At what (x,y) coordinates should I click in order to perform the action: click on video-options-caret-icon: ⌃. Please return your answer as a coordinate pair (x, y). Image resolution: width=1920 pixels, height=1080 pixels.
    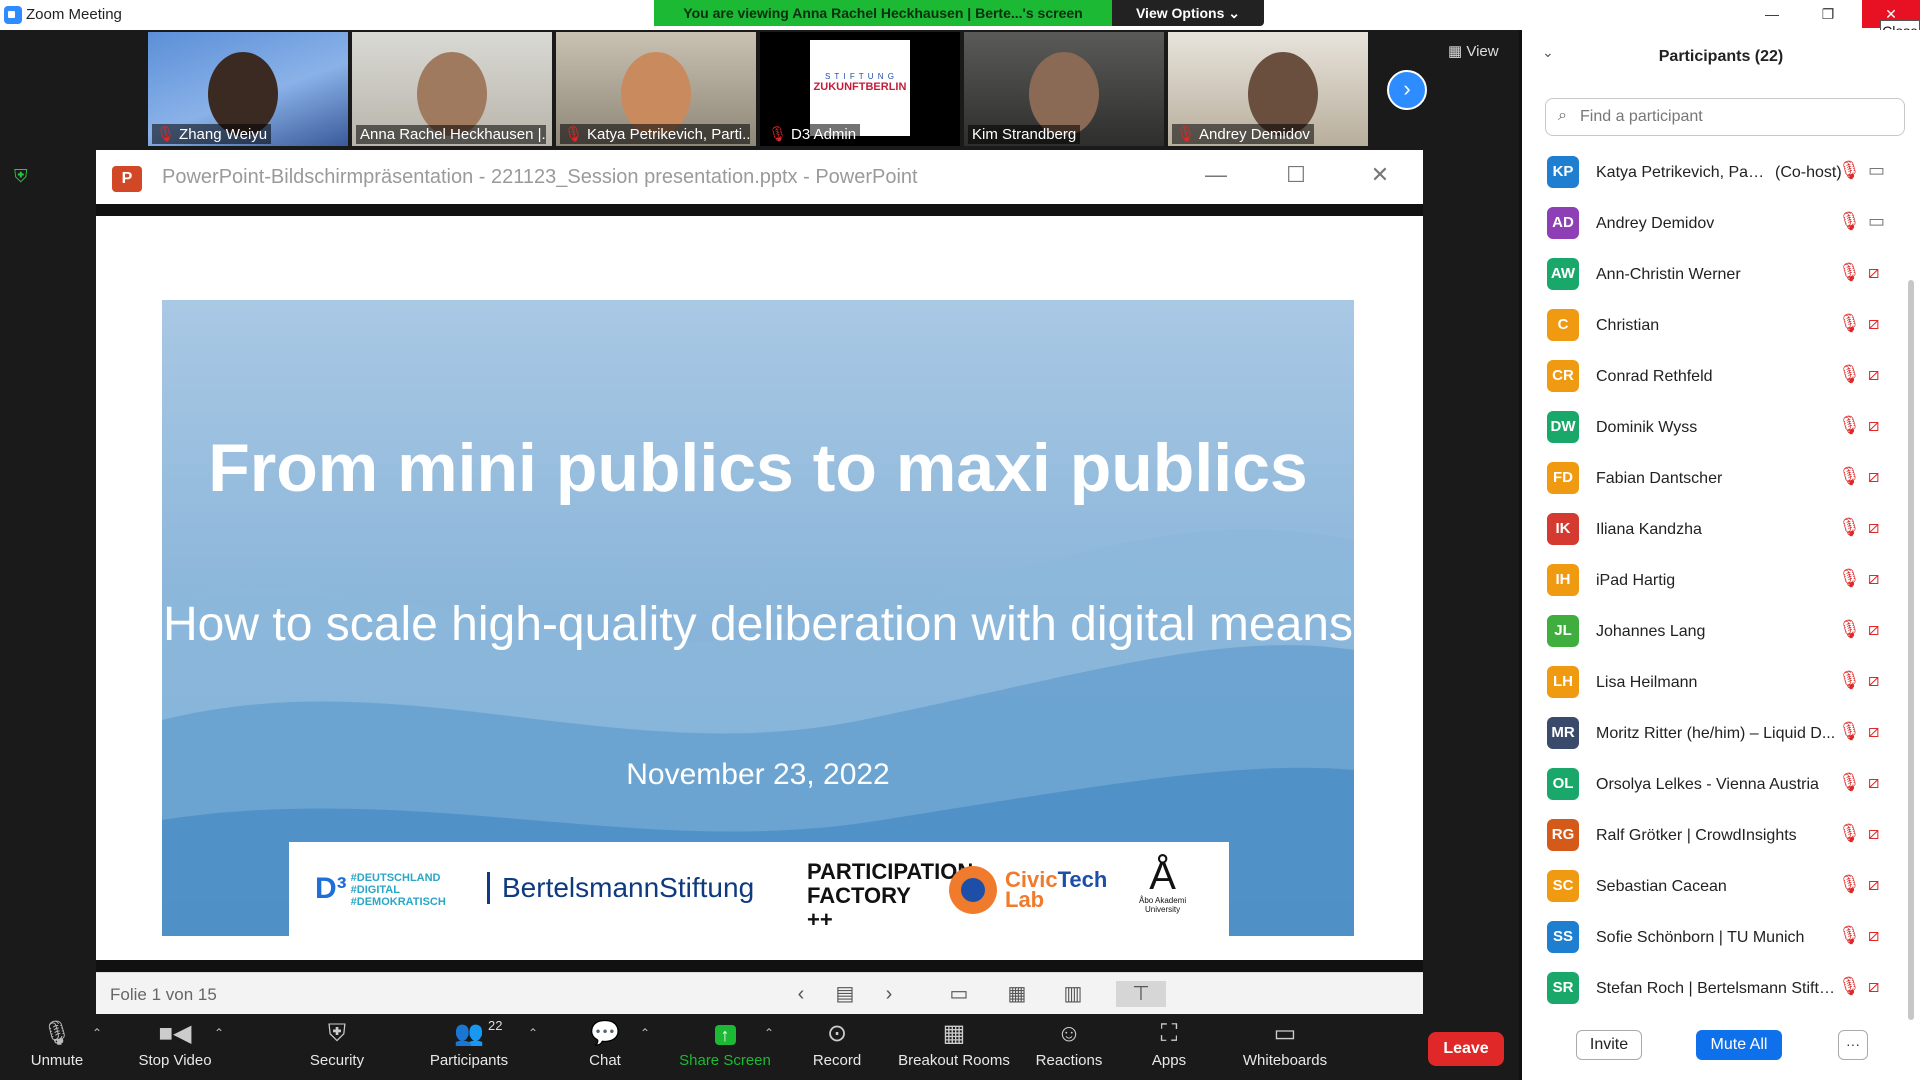
    Looking at the image, I should click on (219, 1033).